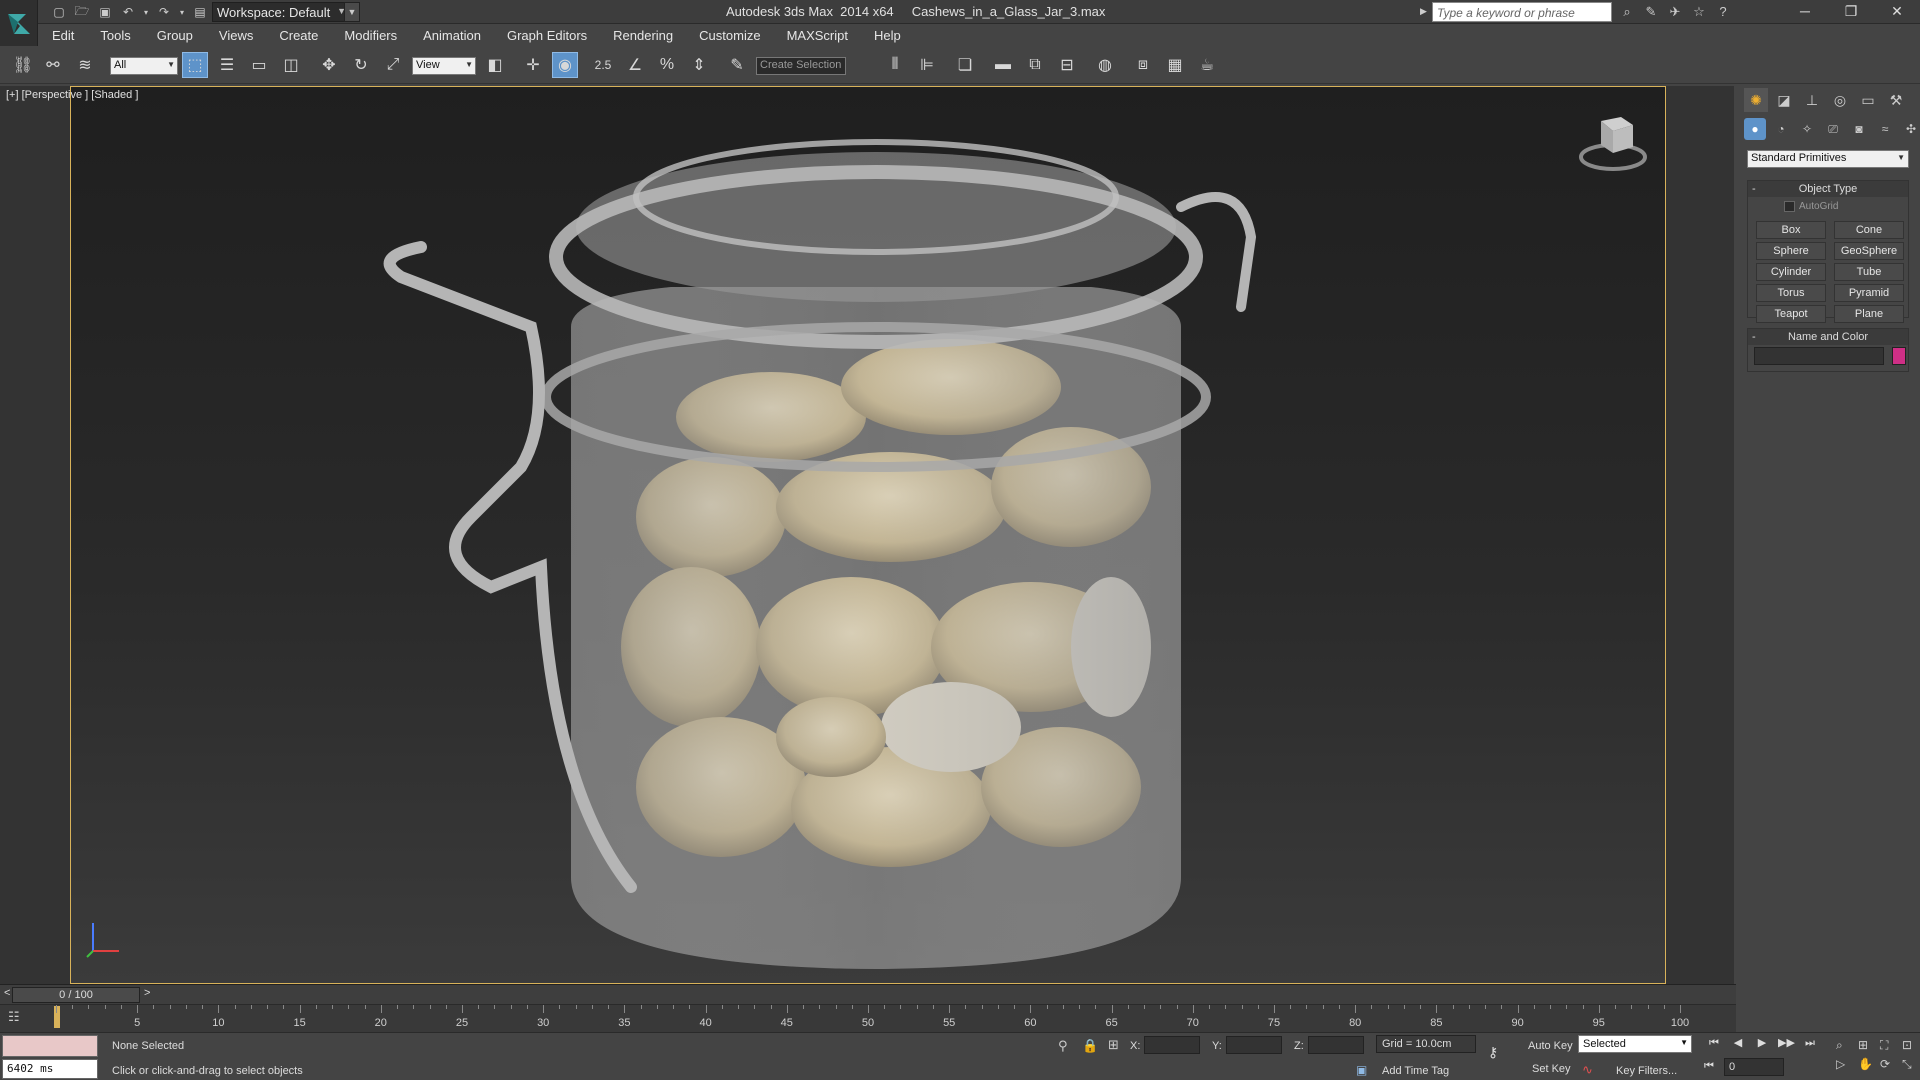  What do you see at coordinates (329, 65) in the screenshot?
I see `move-icon: ✥` at bounding box center [329, 65].